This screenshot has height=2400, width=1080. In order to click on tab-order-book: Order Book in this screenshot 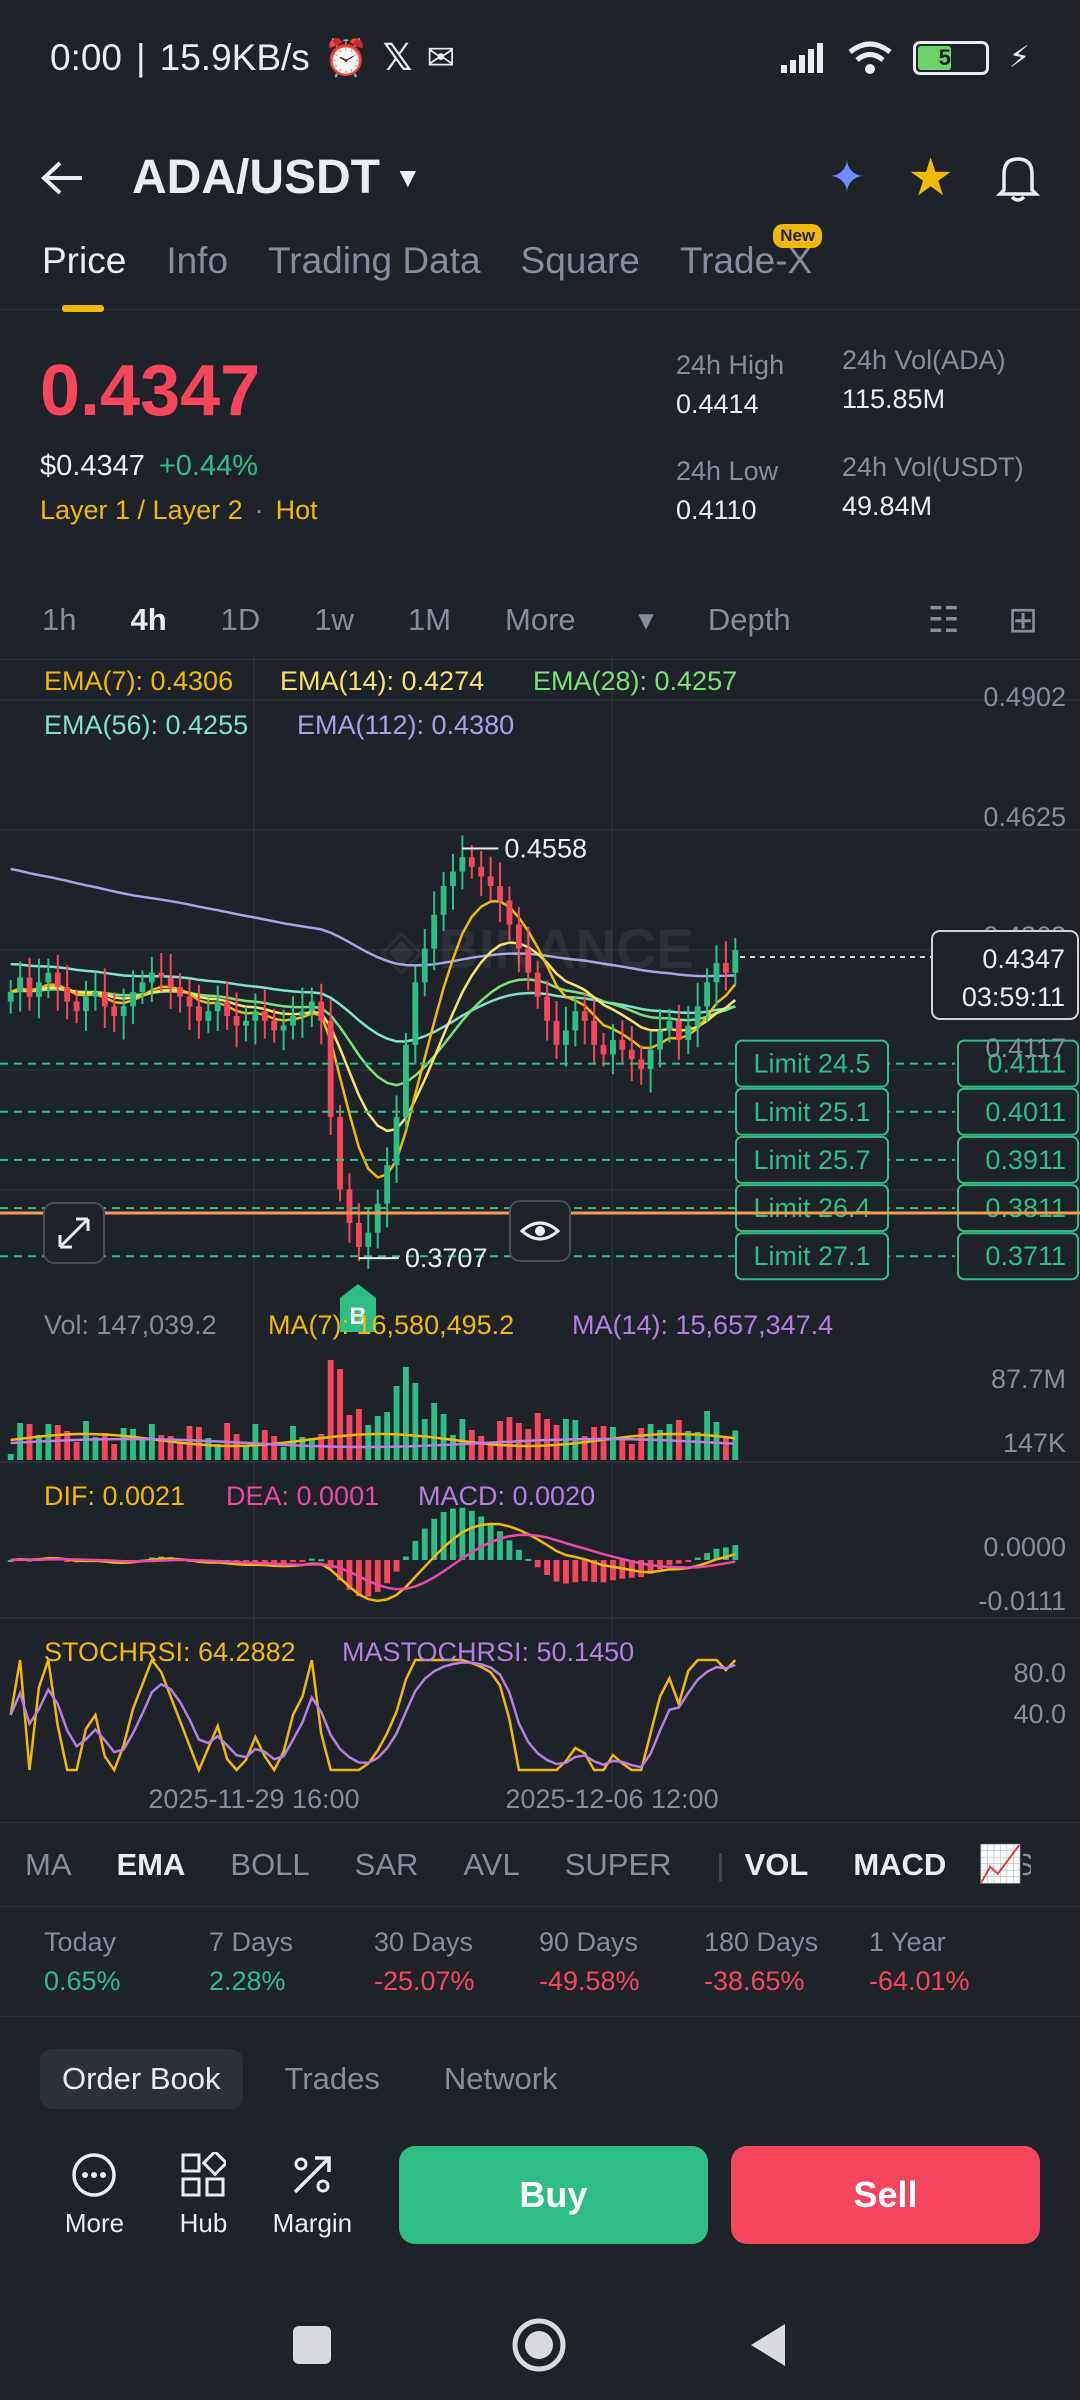, I will do `click(141, 2079)`.